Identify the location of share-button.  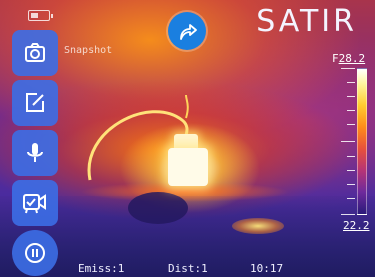
(187, 31).